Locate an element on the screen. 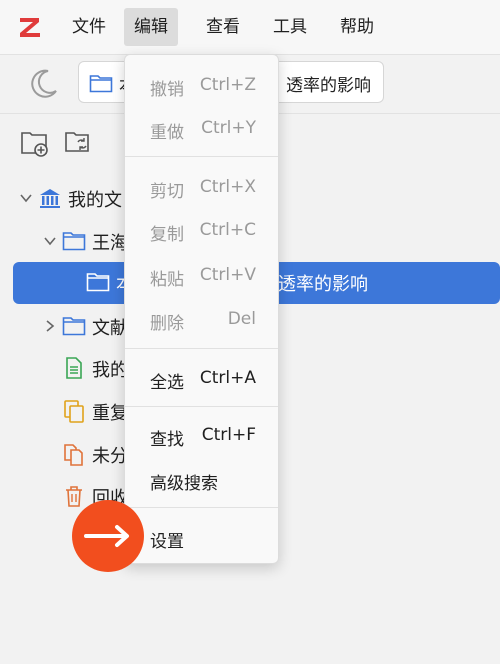 Image resolution: width=500 pixels, height=664 pixels. menu-item-paste: 粘贴 Ctrl+V is located at coordinates (202, 275).